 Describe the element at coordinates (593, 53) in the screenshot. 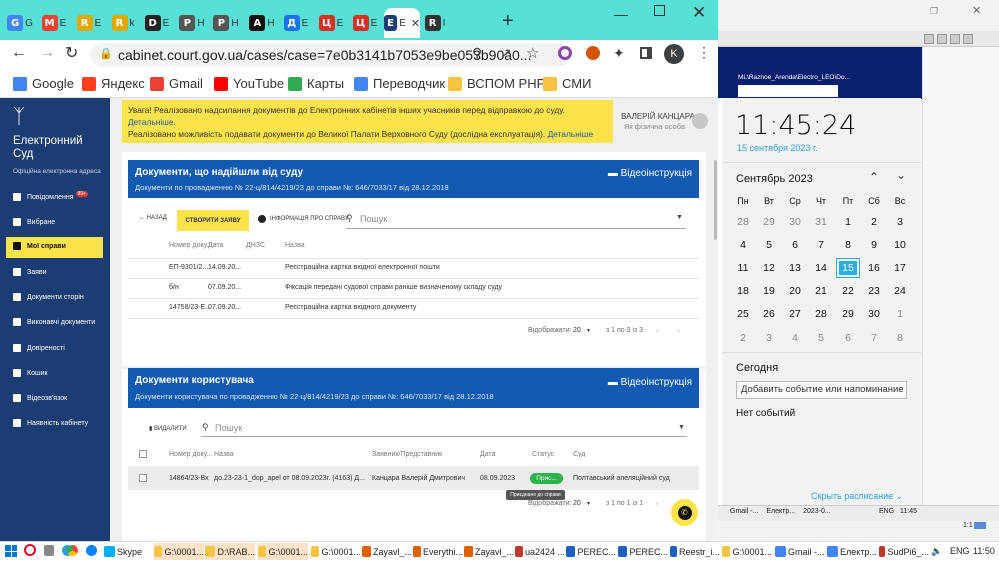

I see `extension-icon` at that location.